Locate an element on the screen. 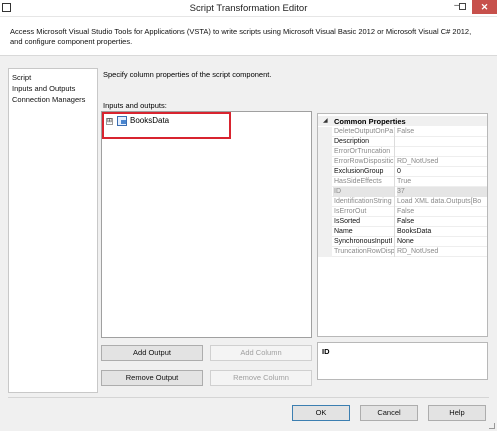 This screenshot has width=497, height=431. property-name: IsSorted is located at coordinates (364, 222).